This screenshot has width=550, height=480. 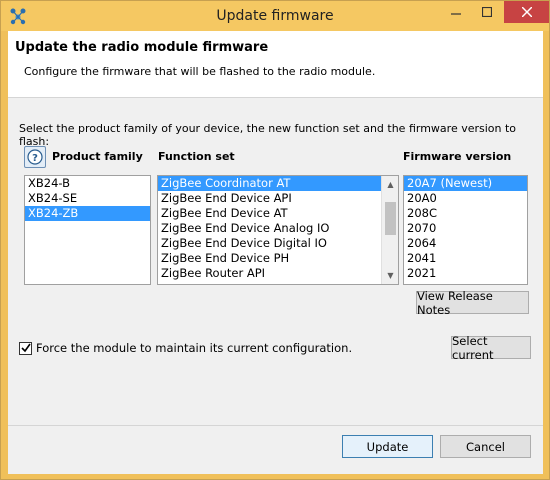 What do you see at coordinates (269, 213) in the screenshot?
I see `function-set-item: ZigBee End Device AT` at bounding box center [269, 213].